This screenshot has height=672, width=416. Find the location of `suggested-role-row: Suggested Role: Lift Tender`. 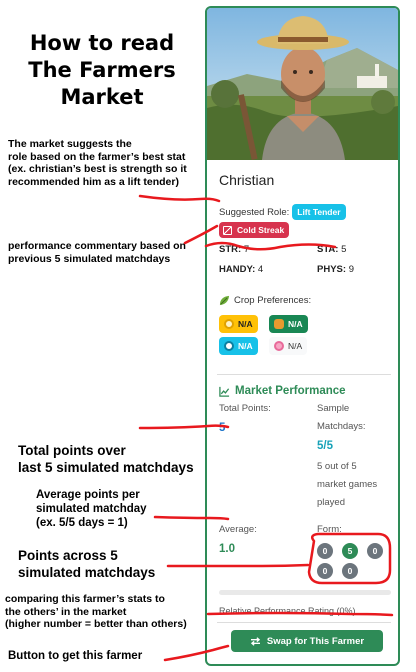

suggested-role-row: Suggested Role: Lift Tender is located at coordinates (282, 212).